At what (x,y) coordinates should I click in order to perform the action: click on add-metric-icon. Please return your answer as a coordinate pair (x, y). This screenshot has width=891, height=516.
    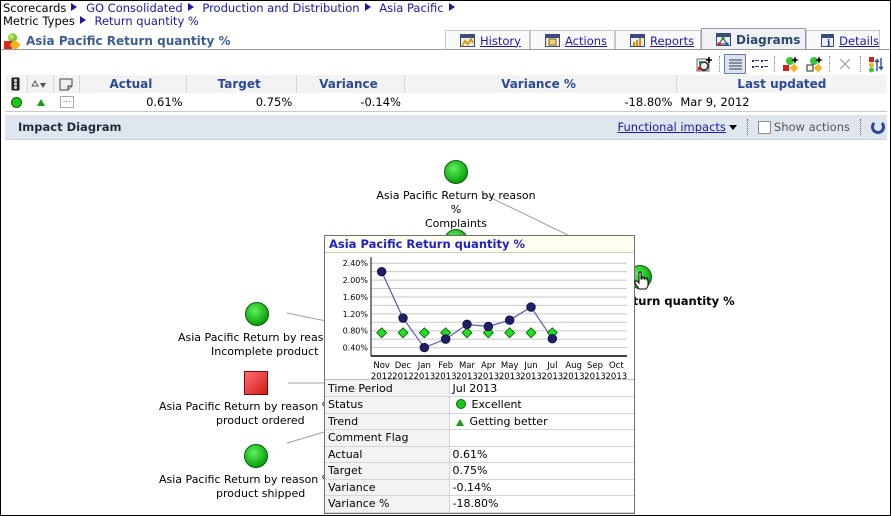
    Looking at the image, I should click on (791, 63).